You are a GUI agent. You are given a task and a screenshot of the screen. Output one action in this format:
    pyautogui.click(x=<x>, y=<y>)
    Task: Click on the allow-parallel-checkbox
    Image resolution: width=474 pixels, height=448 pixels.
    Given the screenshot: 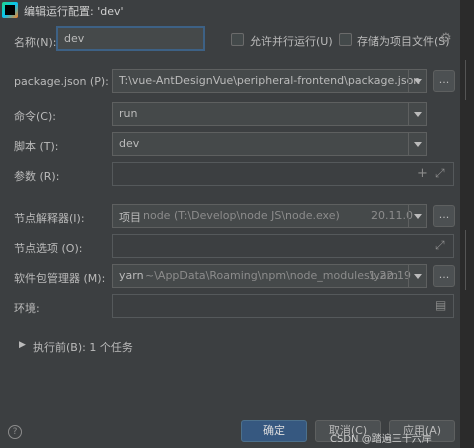 What is the action you would take?
    pyautogui.click(x=237, y=39)
    